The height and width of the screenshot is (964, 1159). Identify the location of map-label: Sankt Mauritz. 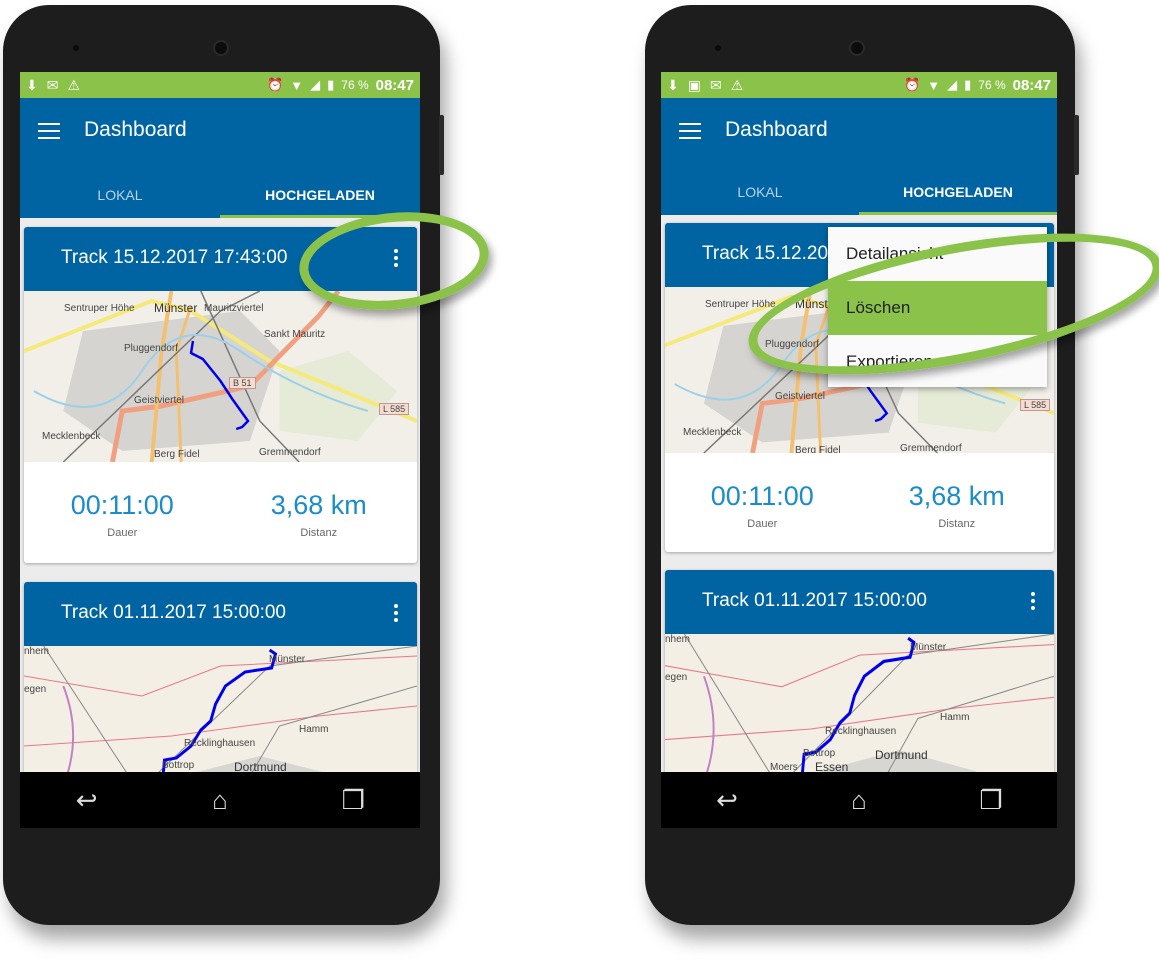
(295, 334).